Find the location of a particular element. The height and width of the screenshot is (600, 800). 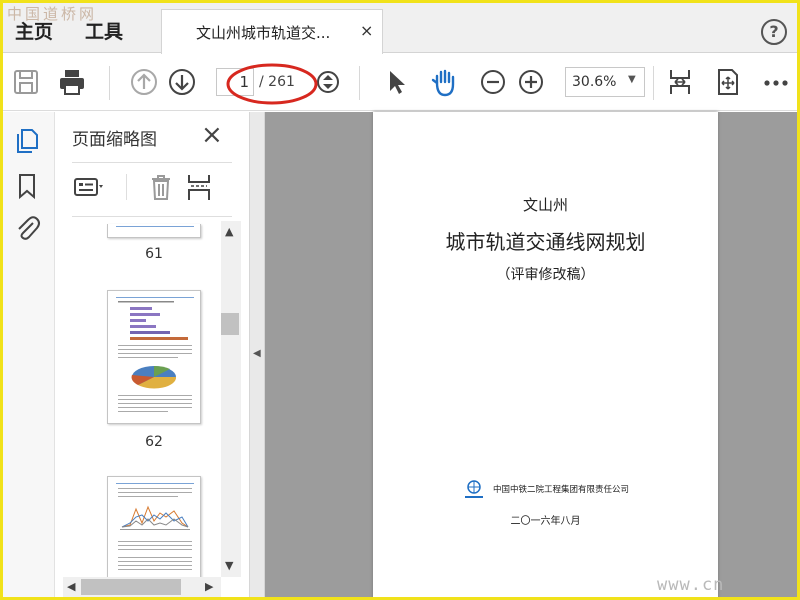

select-cursor-icon is located at coordinates (396, 82).